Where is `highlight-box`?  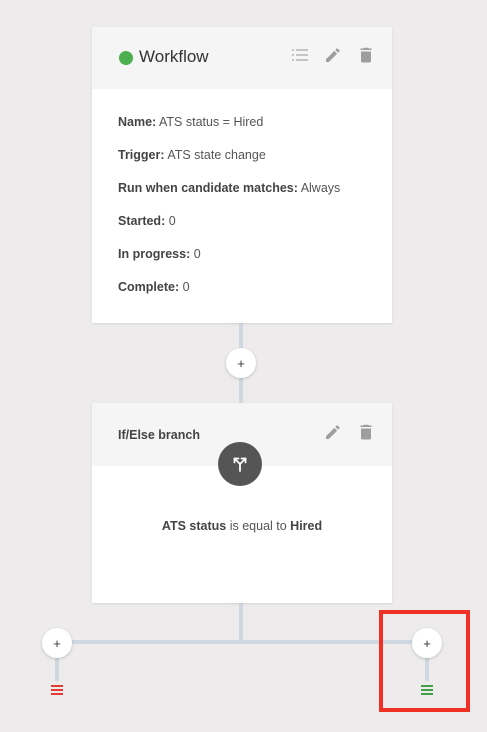
highlight-box is located at coordinates (424, 661).